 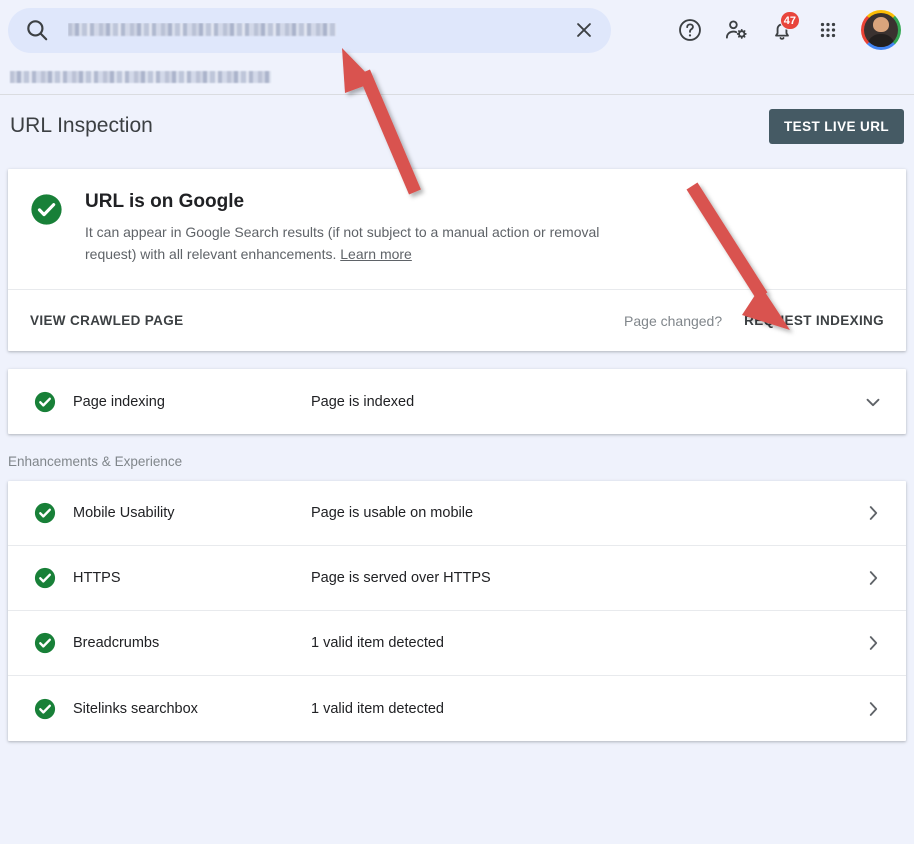 I want to click on test-live-url-button: TEST LIVE URL, so click(x=836, y=126).